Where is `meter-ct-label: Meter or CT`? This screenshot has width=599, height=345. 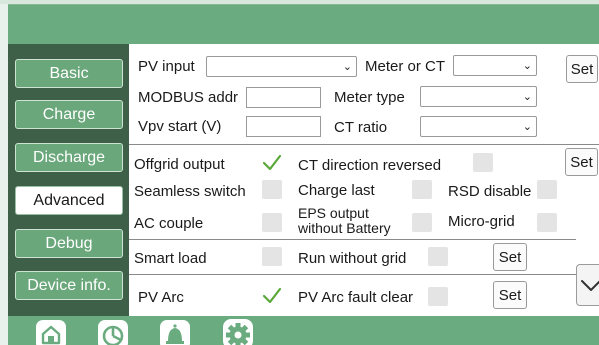
meter-ct-label: Meter or CT is located at coordinates (405, 66).